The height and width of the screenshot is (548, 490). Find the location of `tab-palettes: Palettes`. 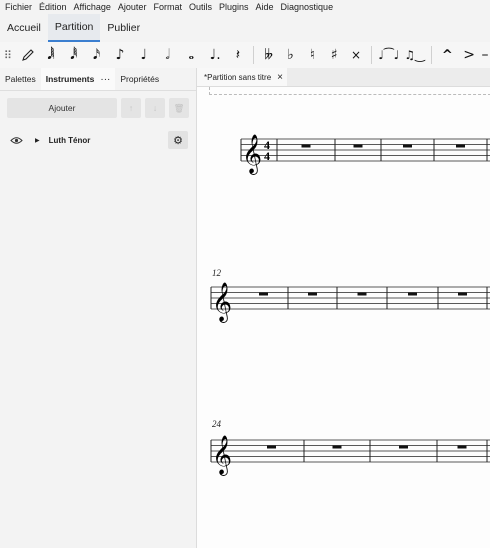

tab-palettes: Palettes is located at coordinates (20, 79).